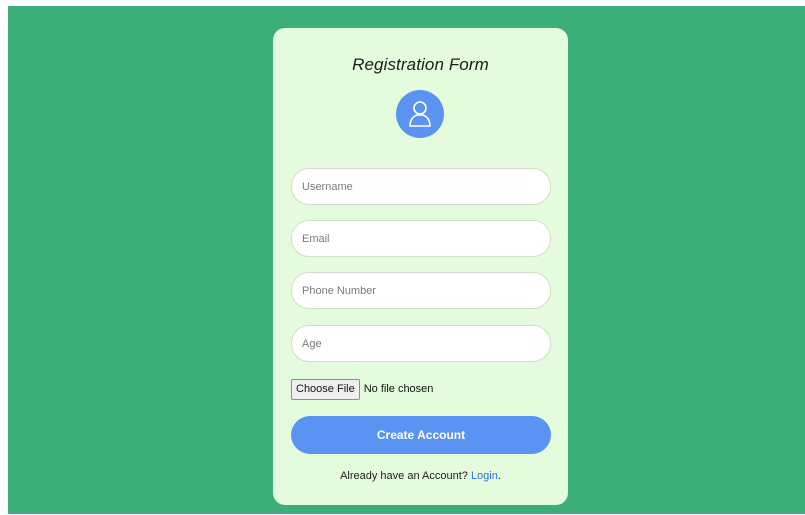 This screenshot has height=515, width=805. I want to click on username-input, so click(421, 186).